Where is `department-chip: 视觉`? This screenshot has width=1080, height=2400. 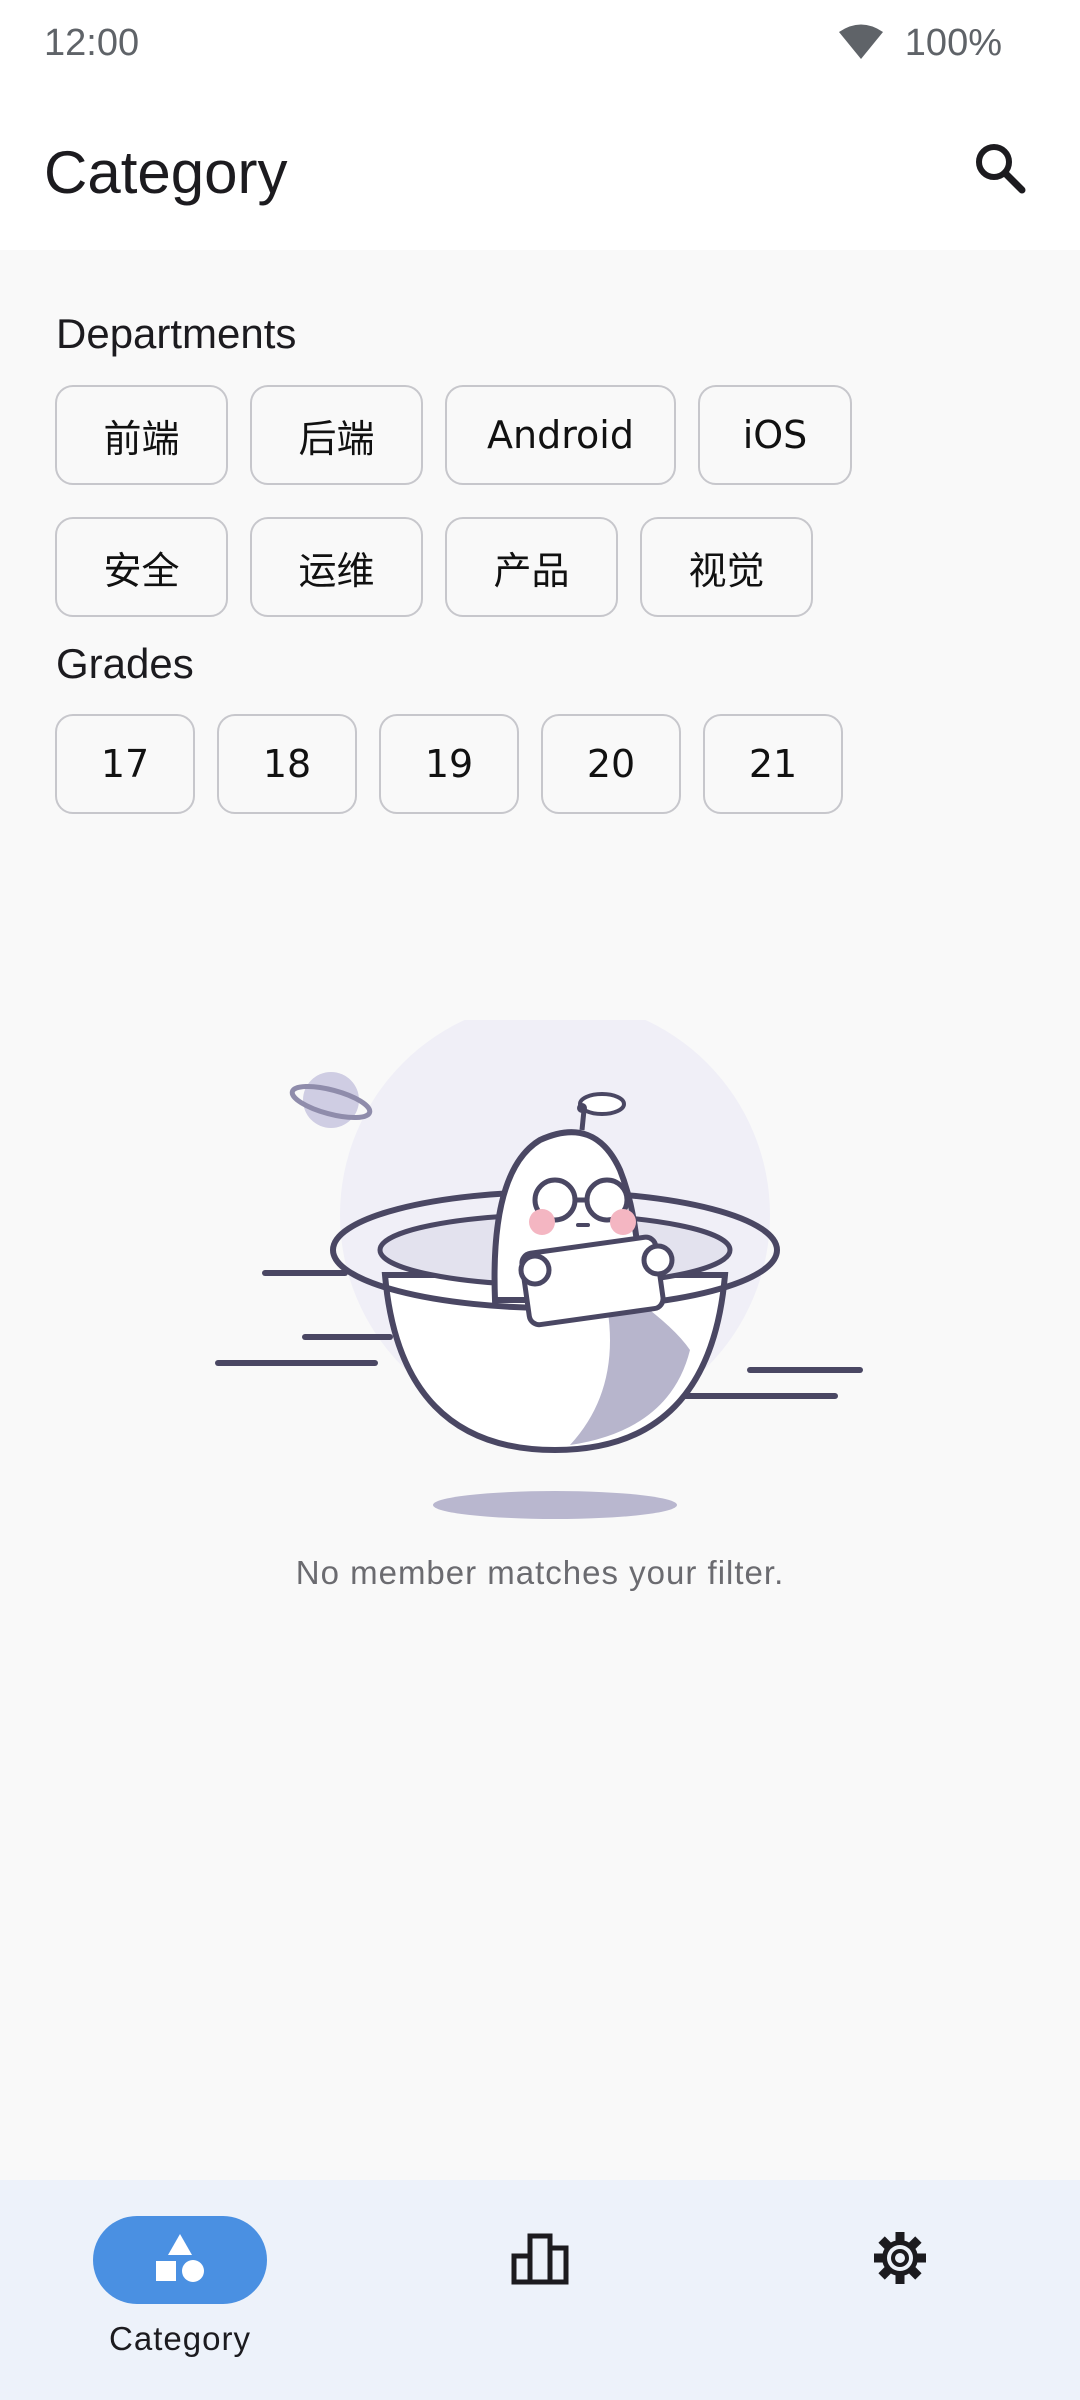
department-chip: 视觉 is located at coordinates (726, 567).